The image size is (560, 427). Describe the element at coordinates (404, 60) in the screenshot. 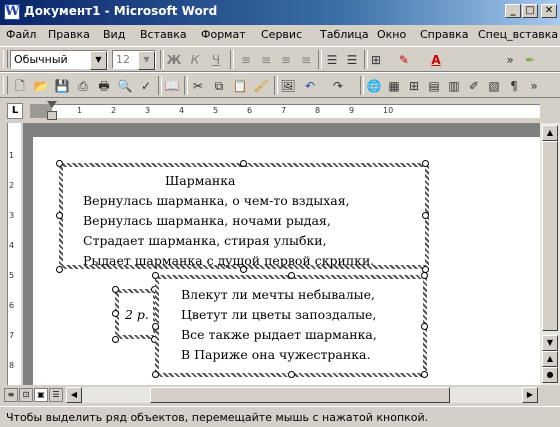

I see `highlight-icon: ✎` at that location.